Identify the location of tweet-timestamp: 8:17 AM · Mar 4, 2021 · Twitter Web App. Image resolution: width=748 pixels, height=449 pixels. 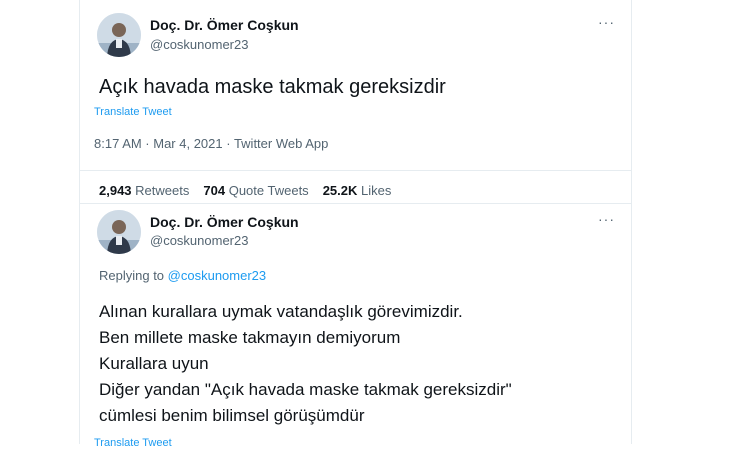
(211, 143).